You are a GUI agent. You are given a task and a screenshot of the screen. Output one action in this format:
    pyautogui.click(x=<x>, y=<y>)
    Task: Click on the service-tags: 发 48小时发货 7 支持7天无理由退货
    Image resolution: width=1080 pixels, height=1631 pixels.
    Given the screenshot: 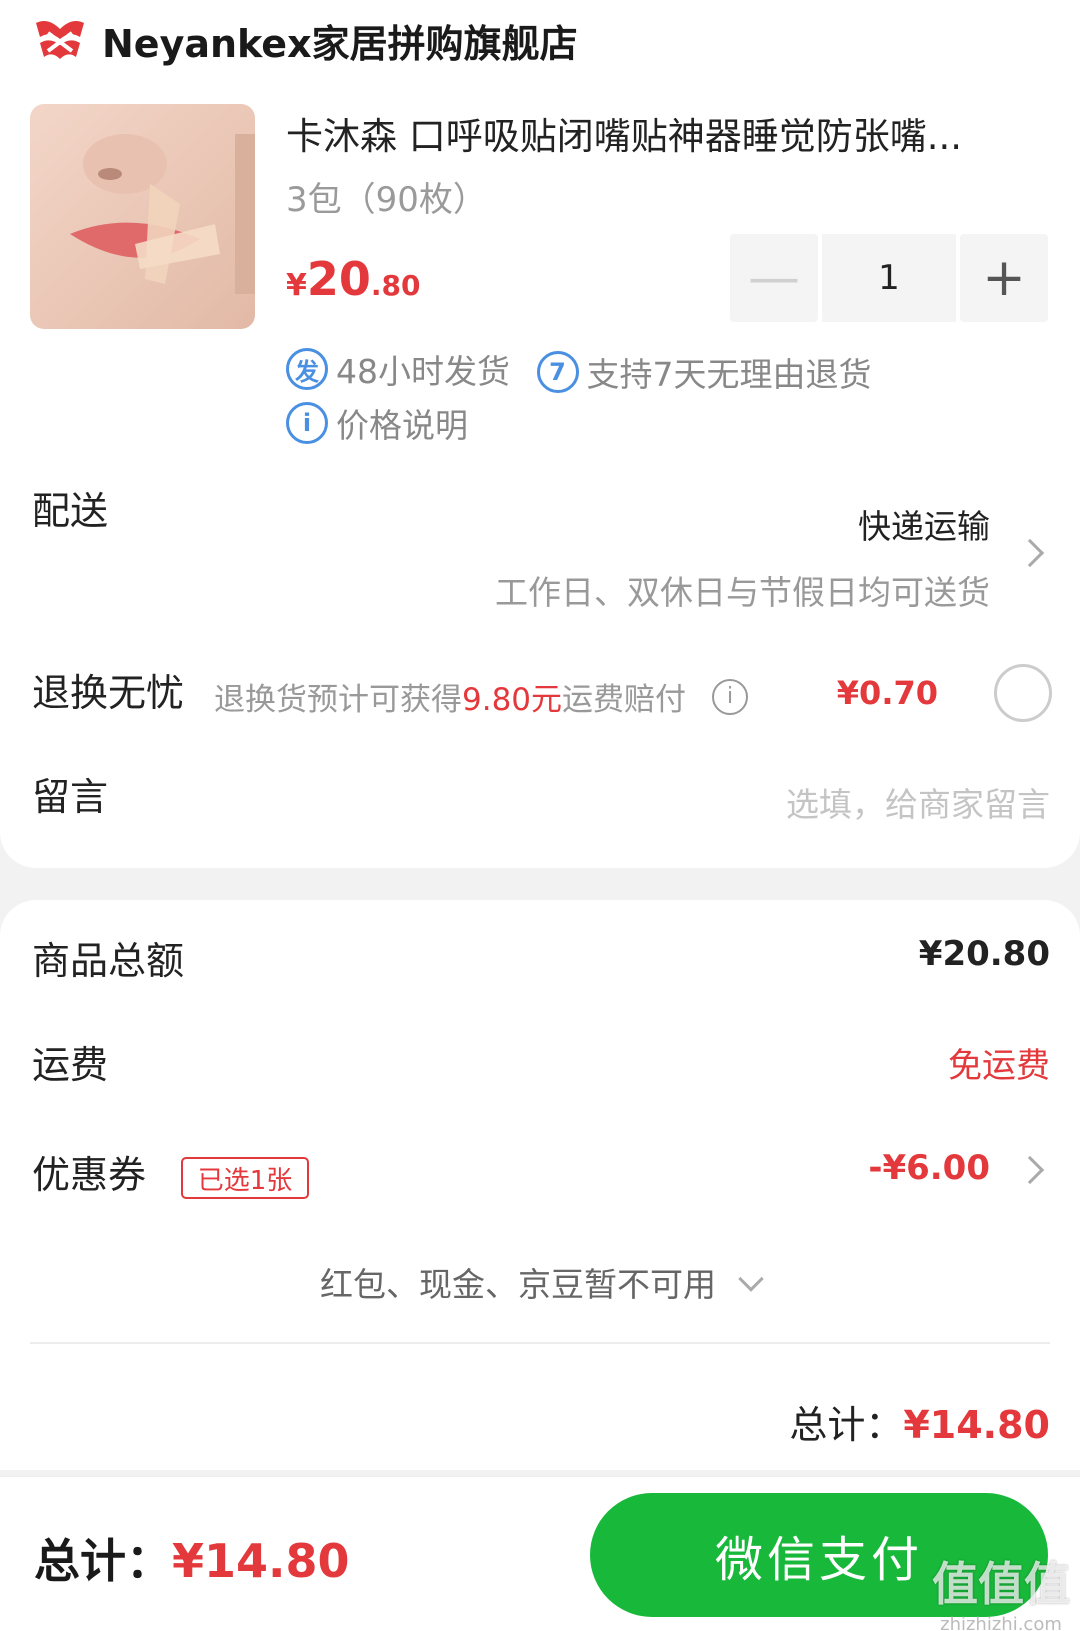 What is the action you would take?
    pyautogui.click(x=666, y=370)
    